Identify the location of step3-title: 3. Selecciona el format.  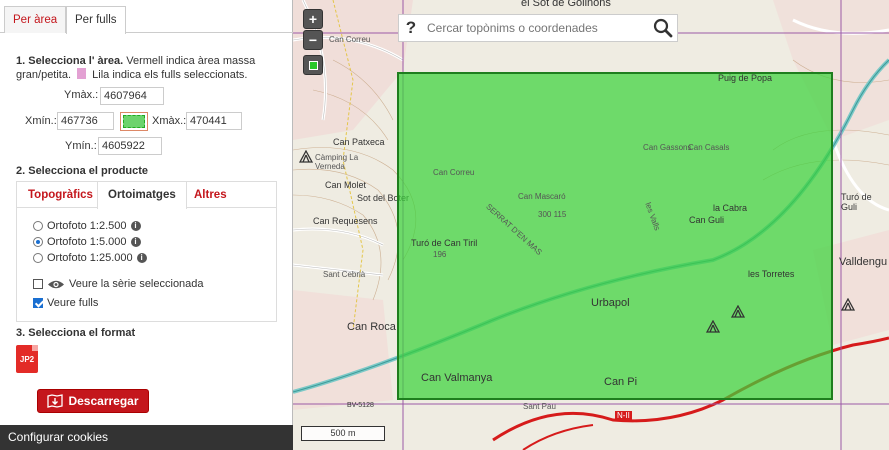
(76, 333).